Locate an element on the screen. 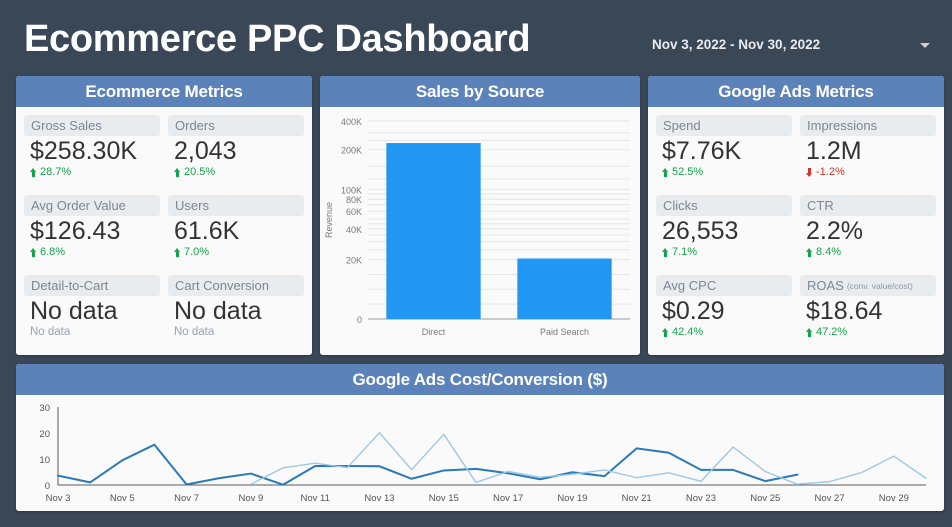  scorecard-value: 2.2% is located at coordinates (834, 231).